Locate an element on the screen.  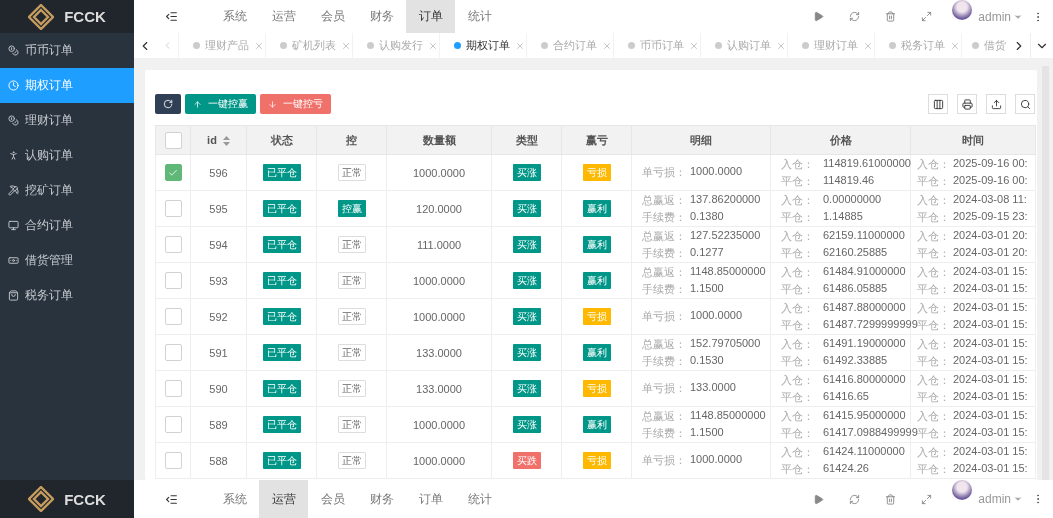
time-value: 2024-03-01 20: is located at coordinates (991, 235).